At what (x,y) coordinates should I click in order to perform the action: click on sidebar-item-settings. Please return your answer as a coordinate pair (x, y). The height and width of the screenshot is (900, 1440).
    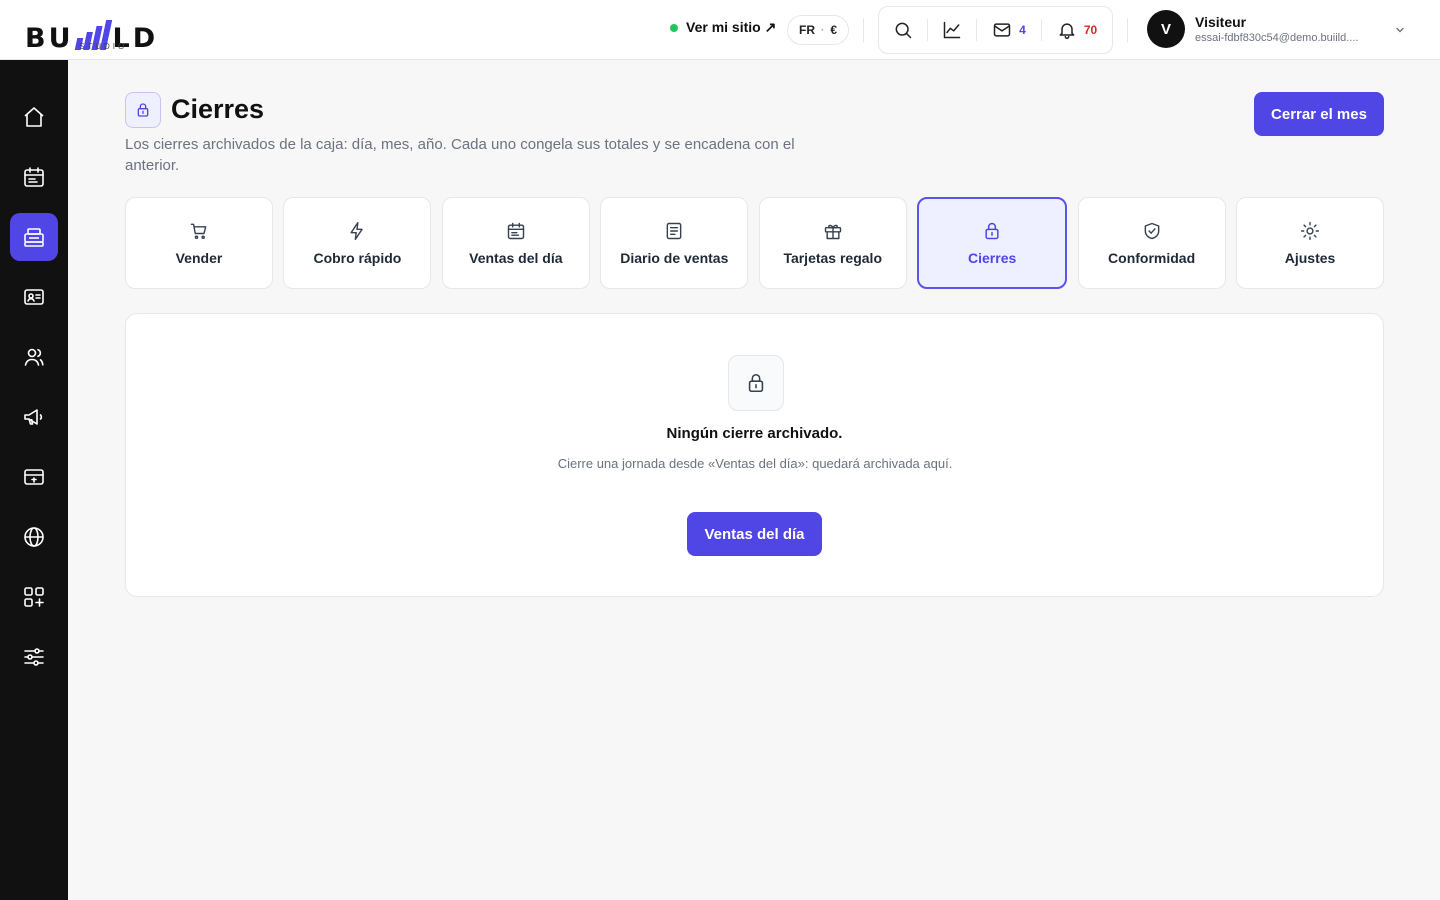
    Looking at the image, I should click on (34, 657).